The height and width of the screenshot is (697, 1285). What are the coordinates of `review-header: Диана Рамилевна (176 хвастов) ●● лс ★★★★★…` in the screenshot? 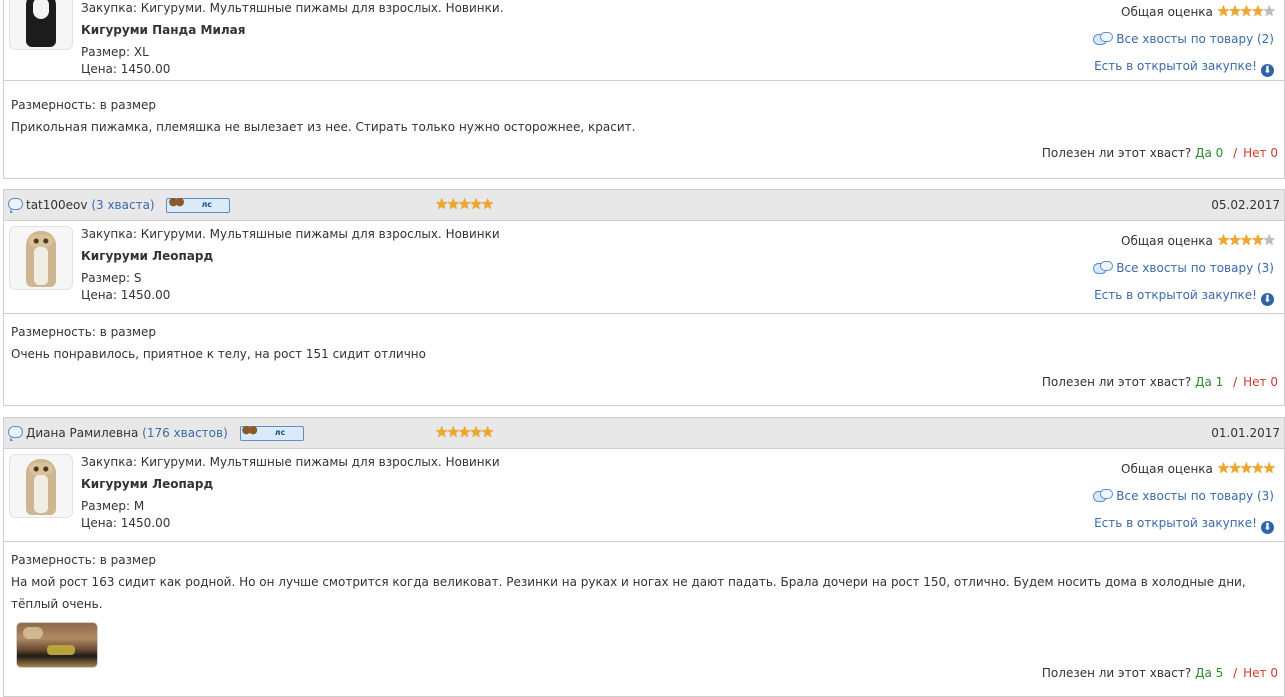 It's located at (644, 433).